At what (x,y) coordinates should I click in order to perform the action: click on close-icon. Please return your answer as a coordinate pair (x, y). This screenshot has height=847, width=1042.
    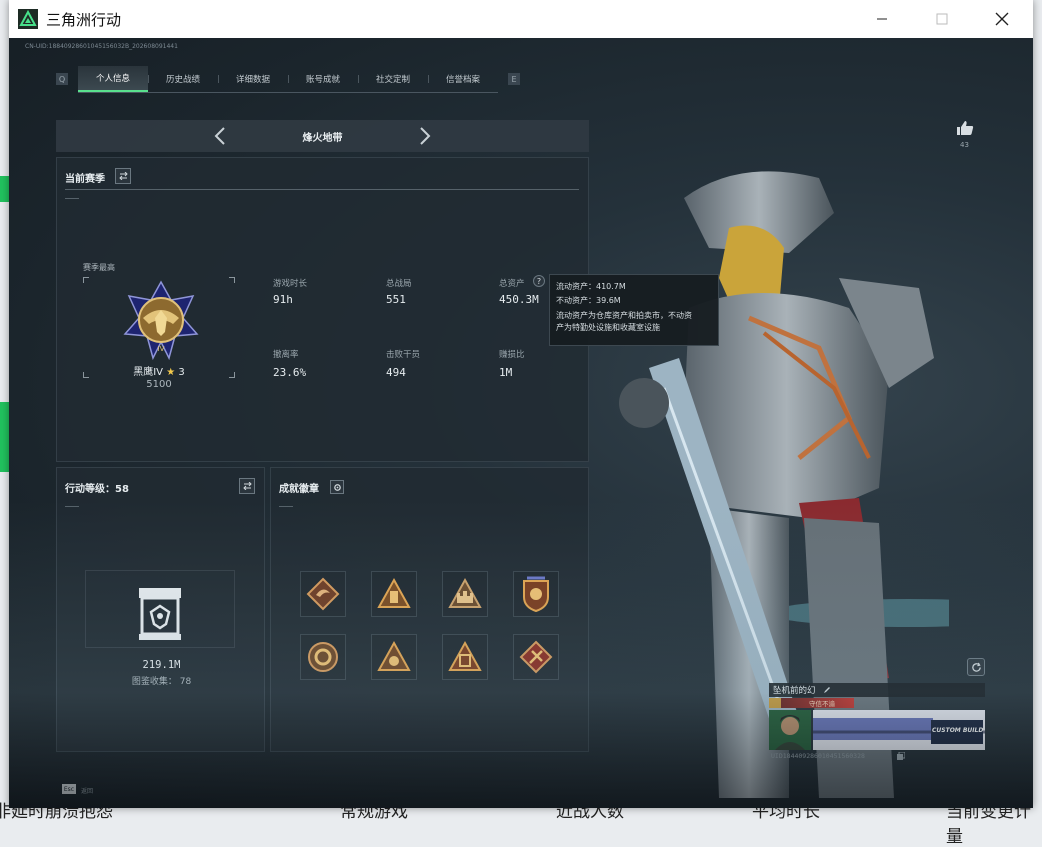
    Looking at the image, I should click on (1002, 19).